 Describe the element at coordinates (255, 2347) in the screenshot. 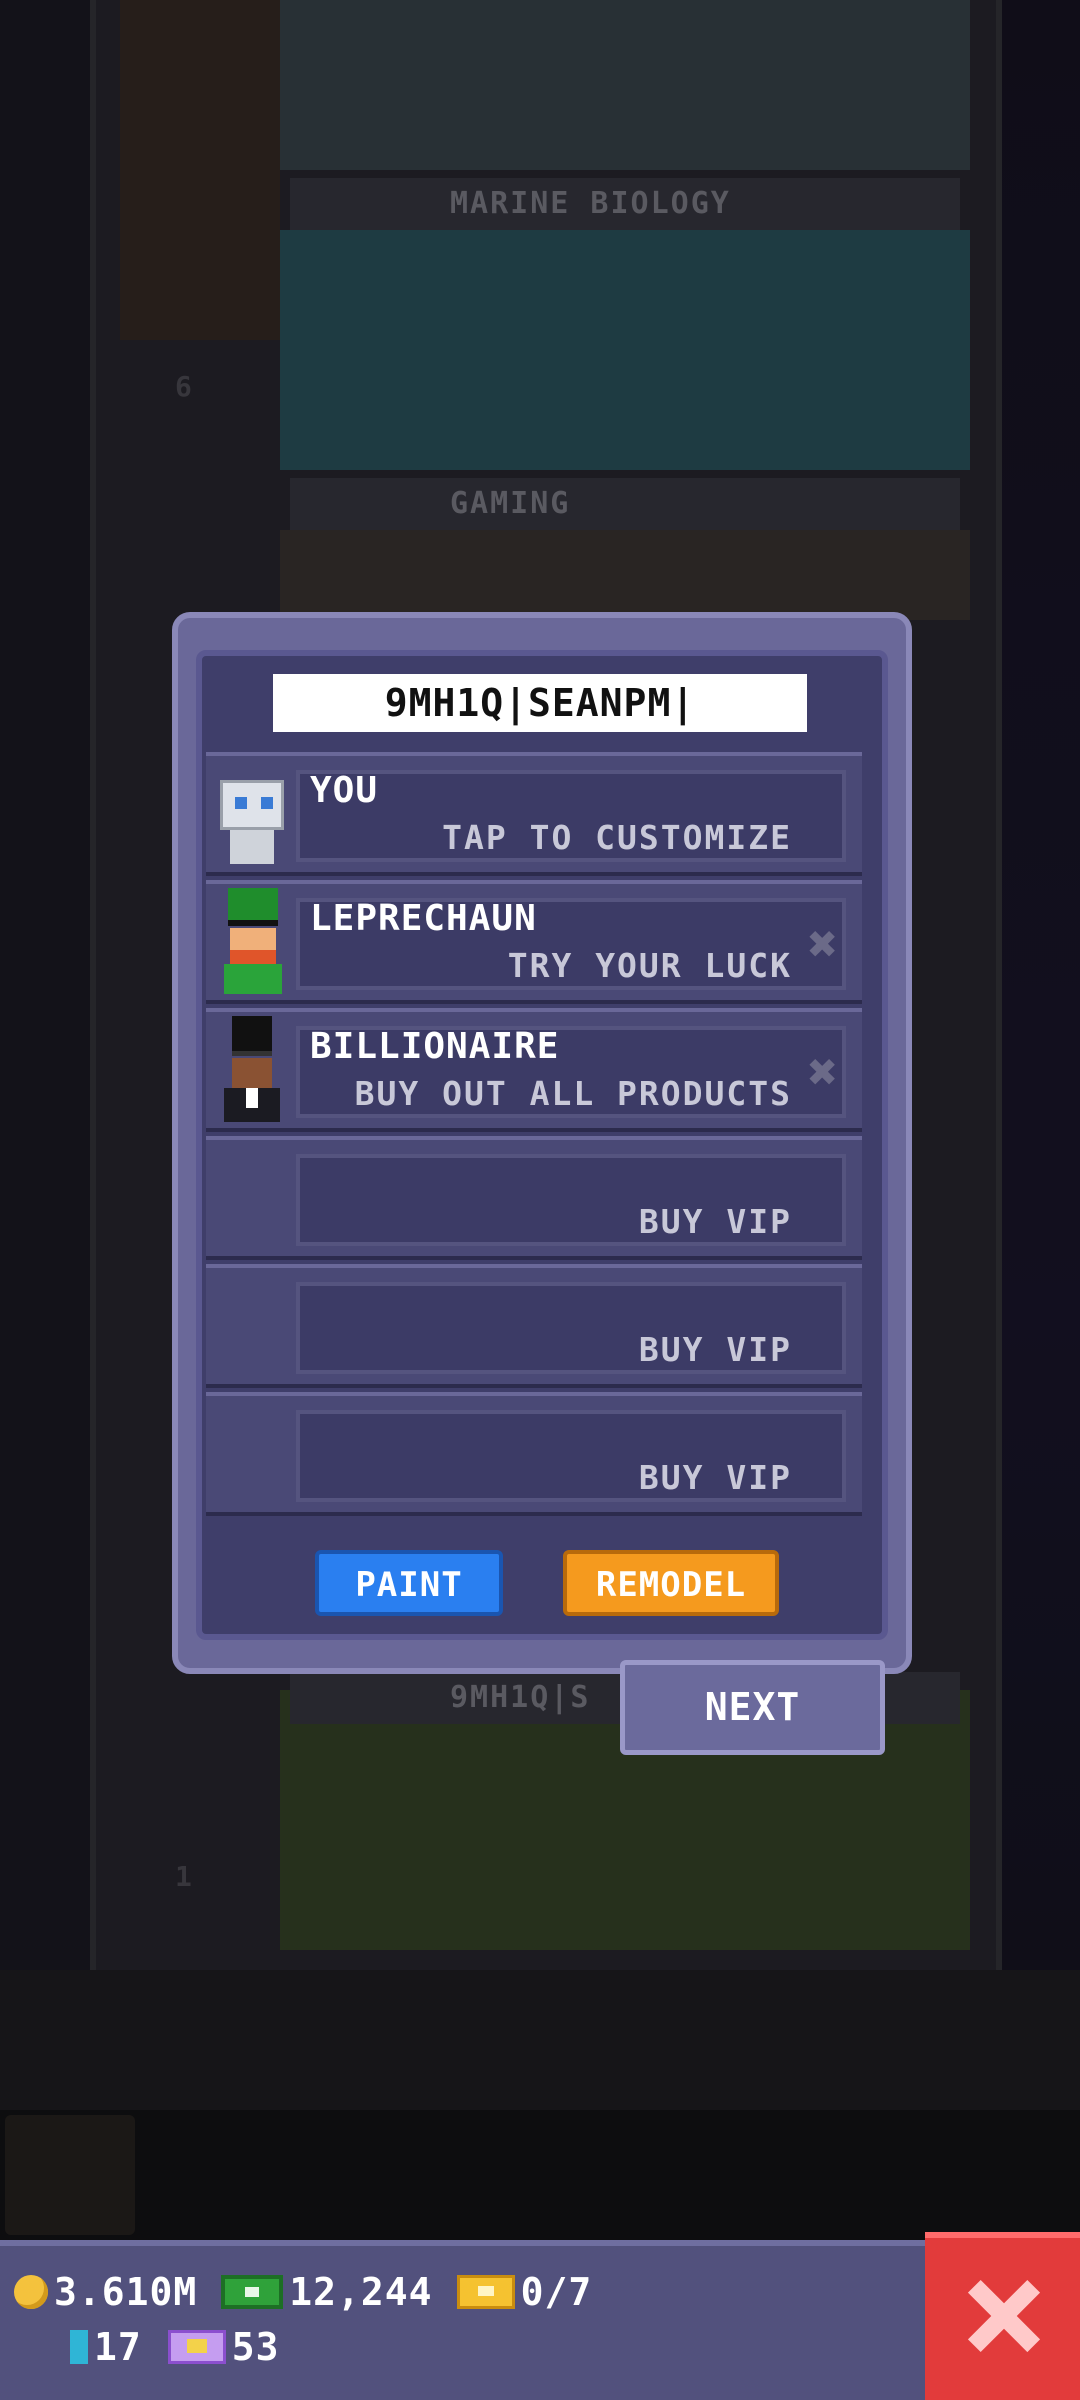

I see `vip-count: 53` at that location.